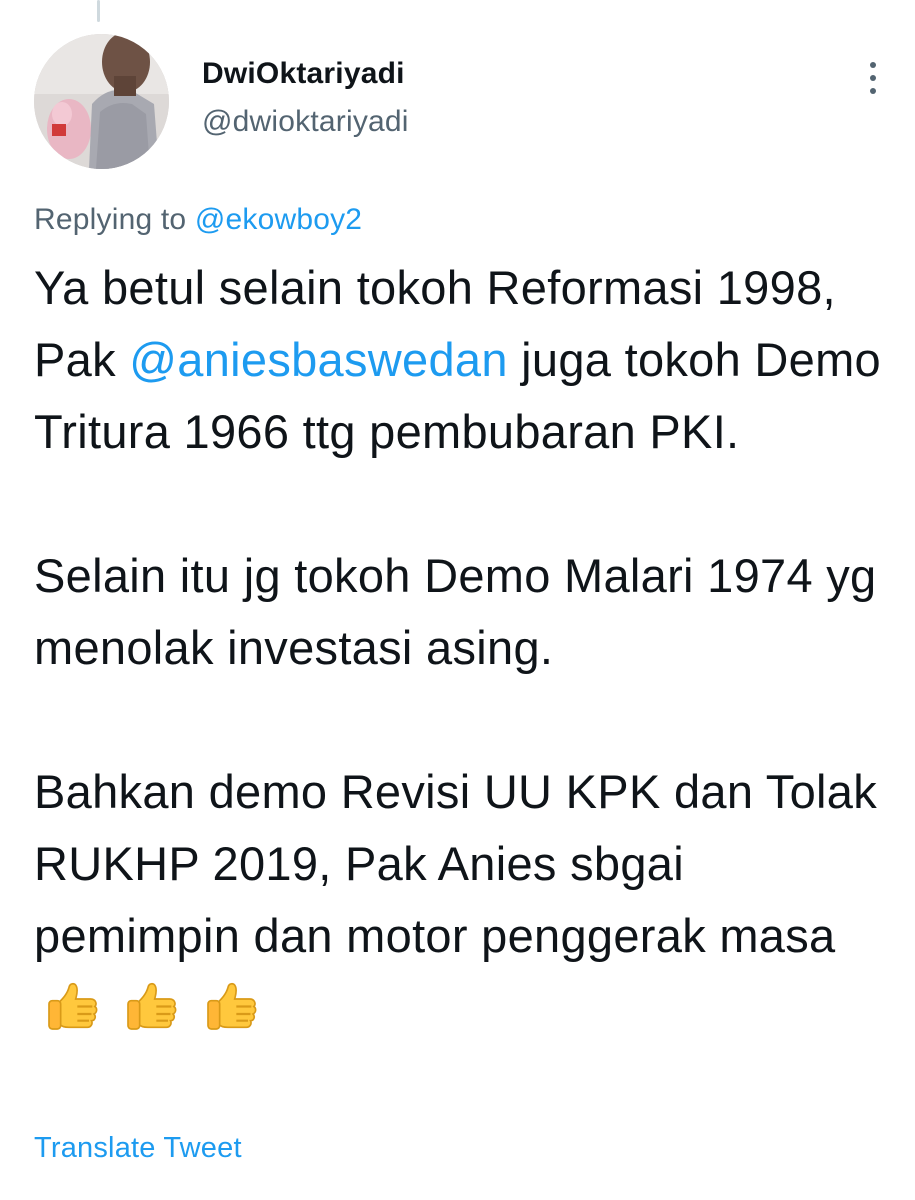  Describe the element at coordinates (873, 82) in the screenshot. I see `more-options-icon` at that location.